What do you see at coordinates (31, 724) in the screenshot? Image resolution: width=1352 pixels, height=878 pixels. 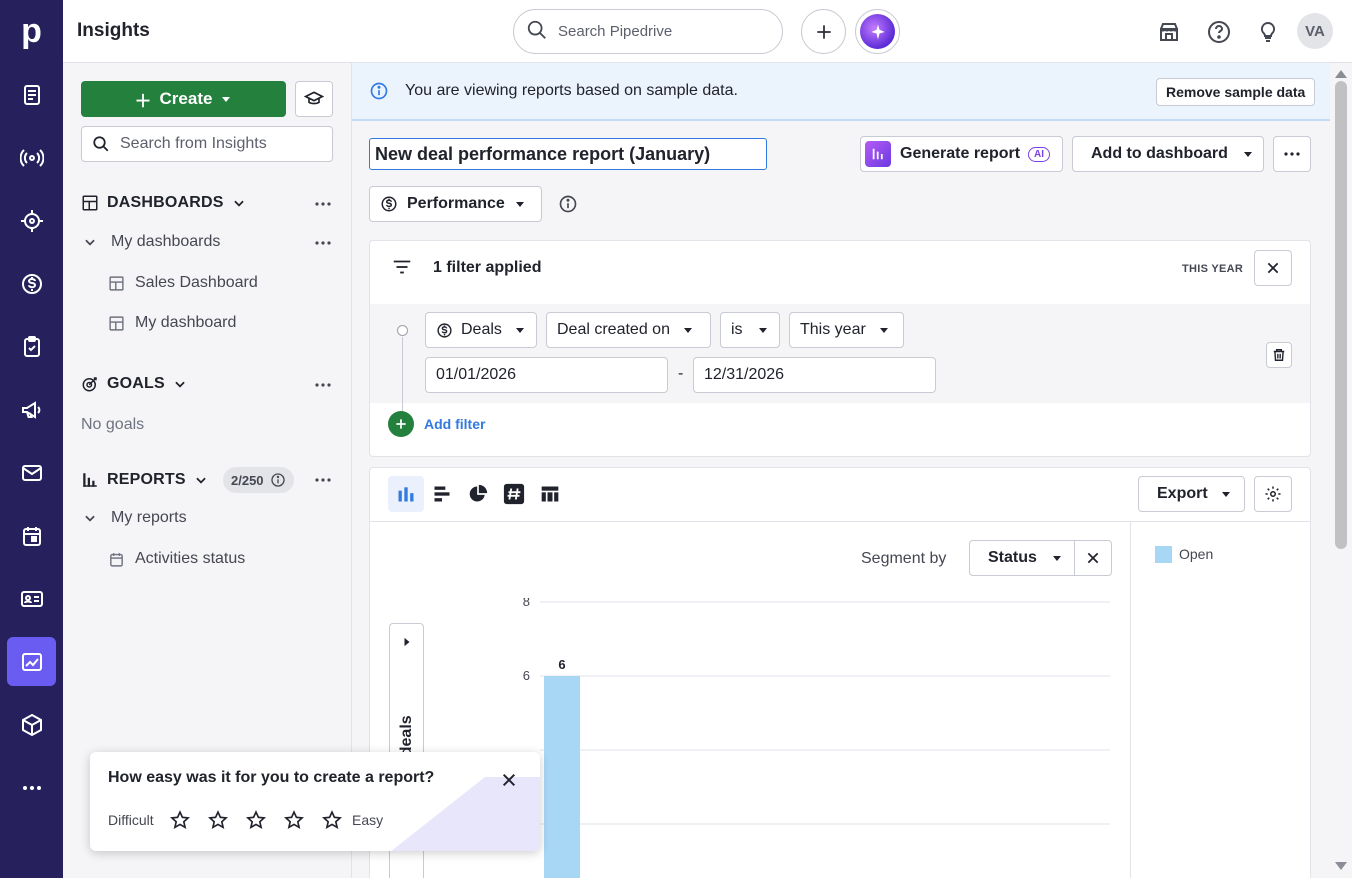 I see `products-box-icon` at bounding box center [31, 724].